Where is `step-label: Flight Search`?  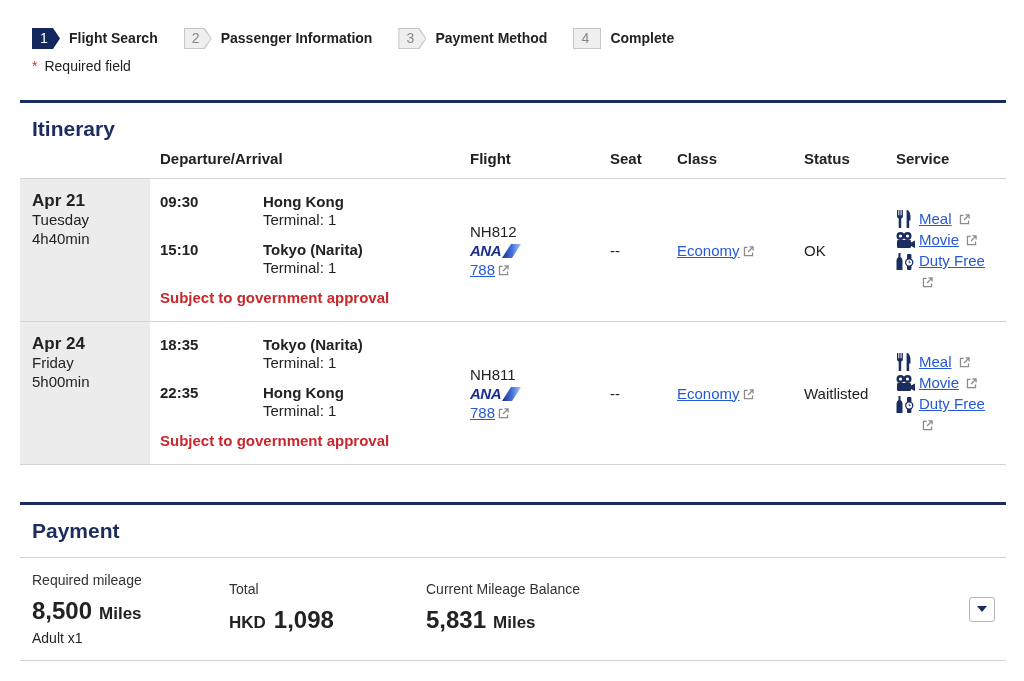
step-label: Flight Search is located at coordinates (113, 38).